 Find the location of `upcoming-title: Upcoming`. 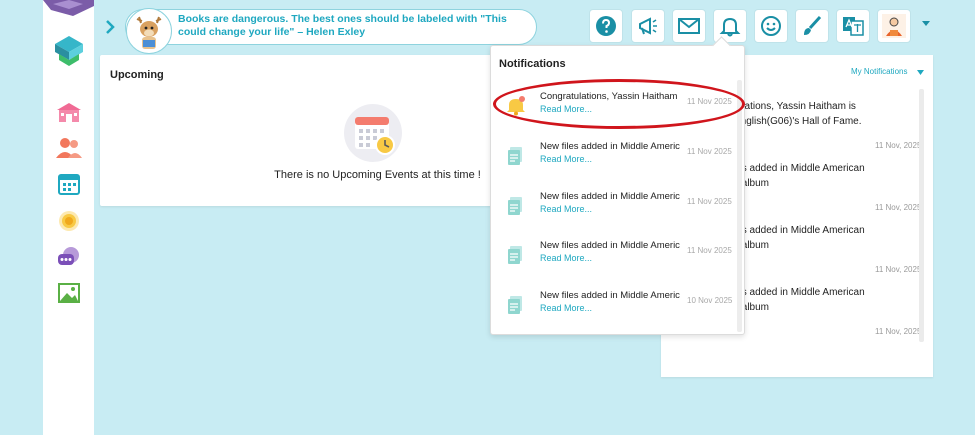

upcoming-title: Upcoming is located at coordinates (137, 75).